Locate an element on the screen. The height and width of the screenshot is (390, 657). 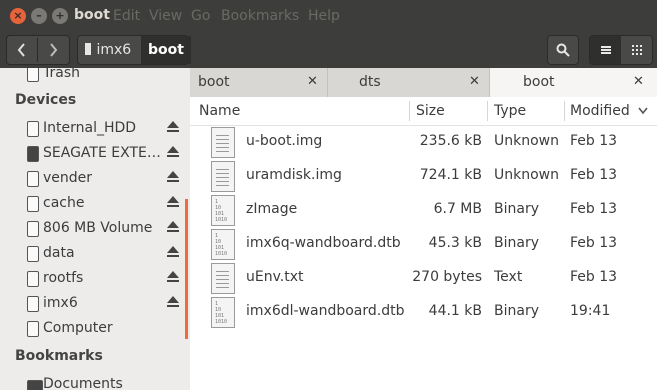
list-icon is located at coordinates (605, 50).